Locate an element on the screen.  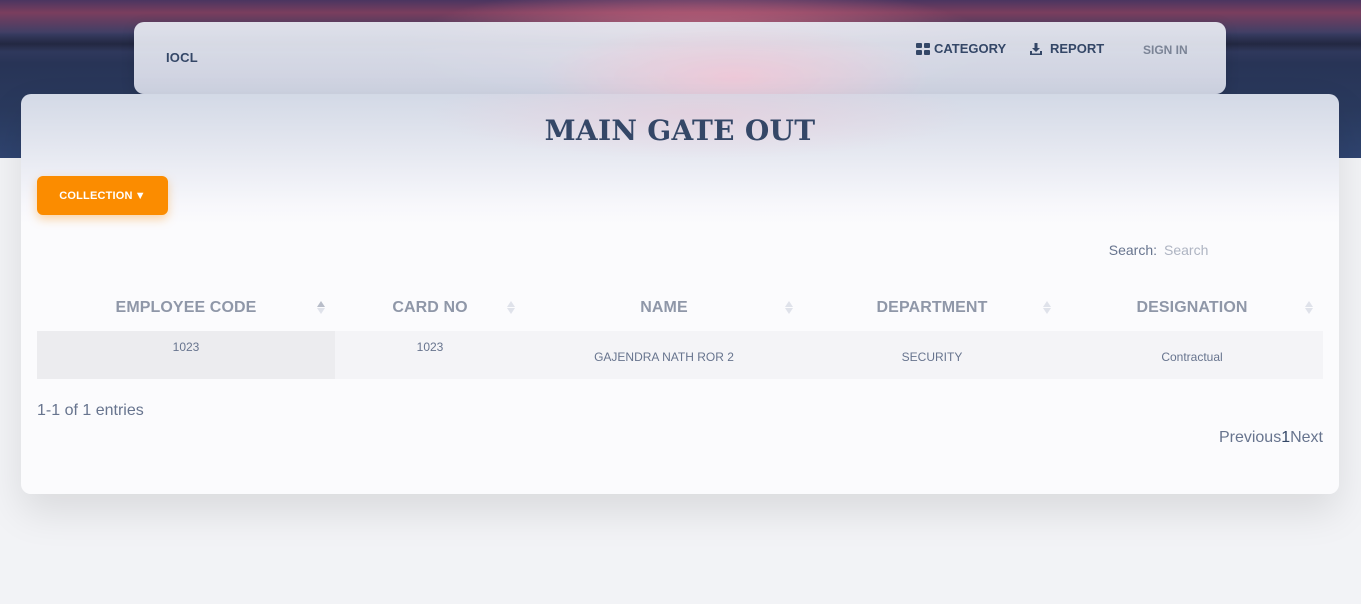
cell-department: SECURITY is located at coordinates (932, 357).